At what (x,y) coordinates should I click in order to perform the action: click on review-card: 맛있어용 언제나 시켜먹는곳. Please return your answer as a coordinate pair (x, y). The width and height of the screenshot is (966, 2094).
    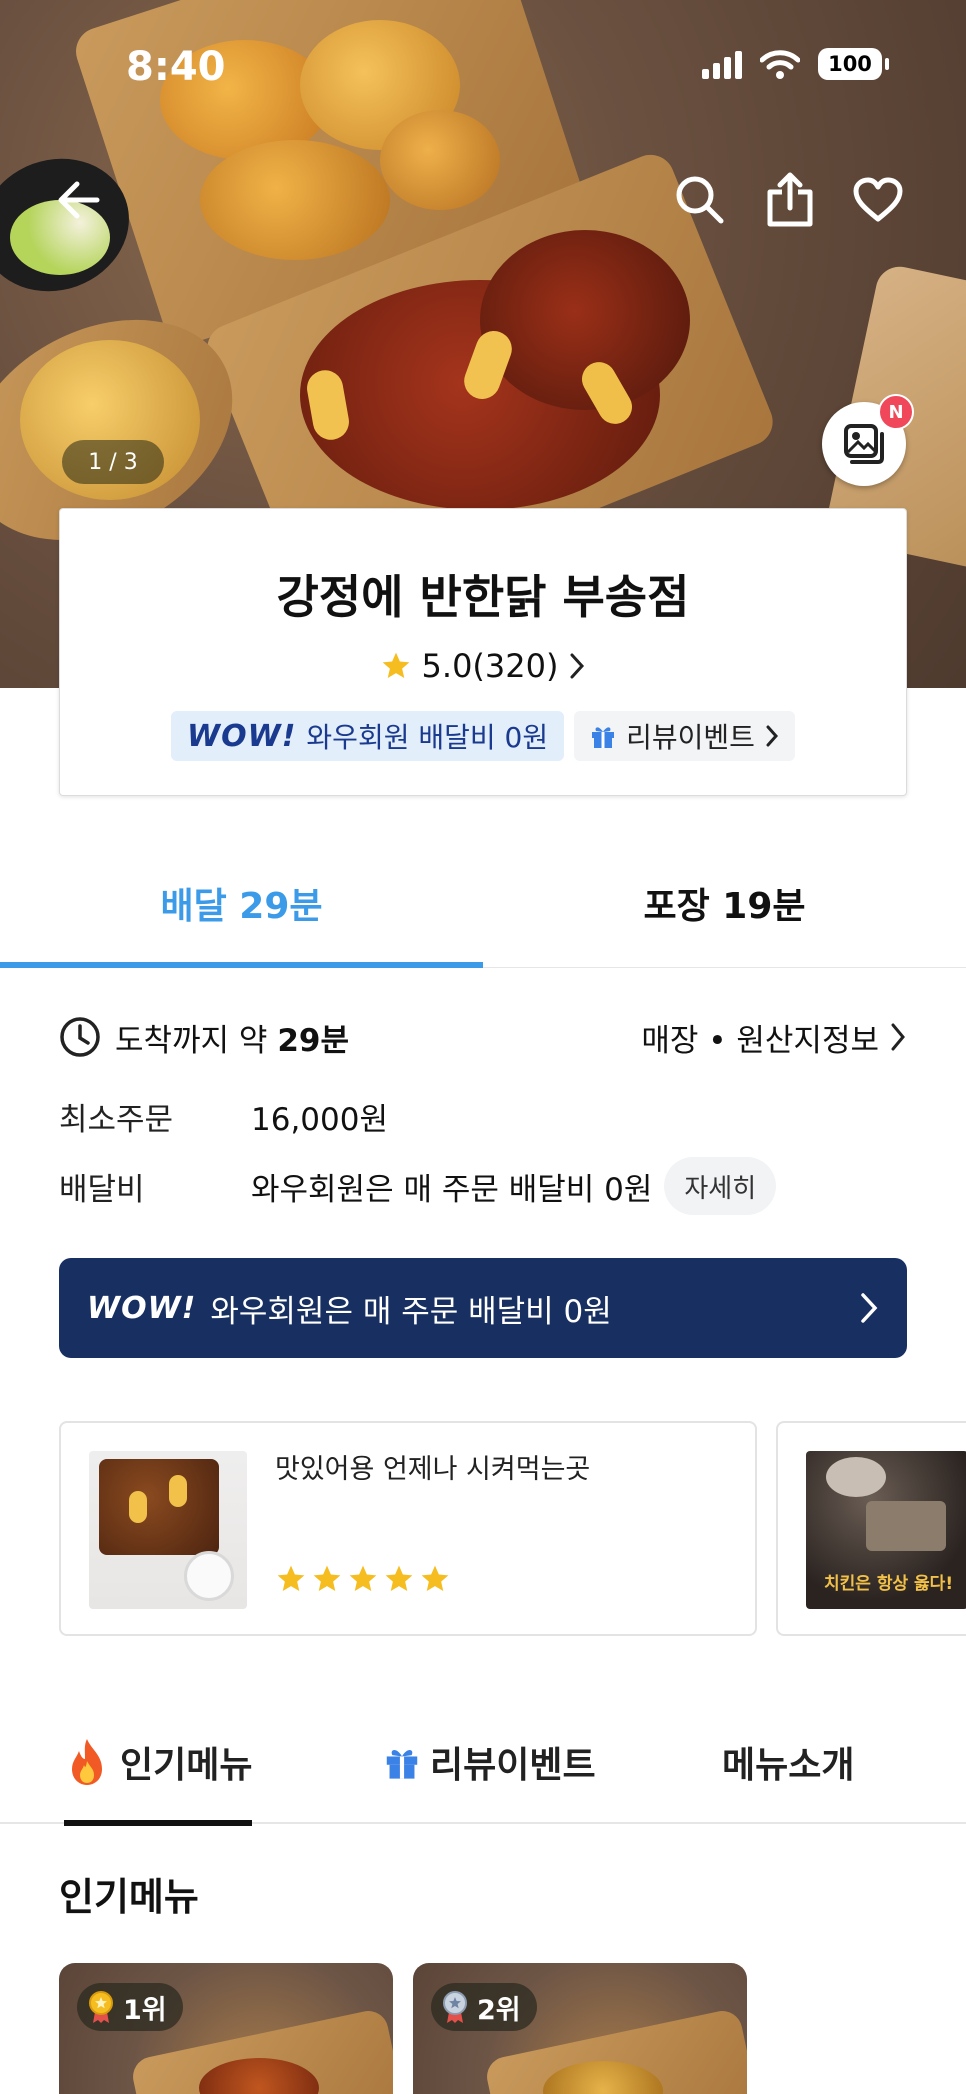
    Looking at the image, I should click on (408, 1528).